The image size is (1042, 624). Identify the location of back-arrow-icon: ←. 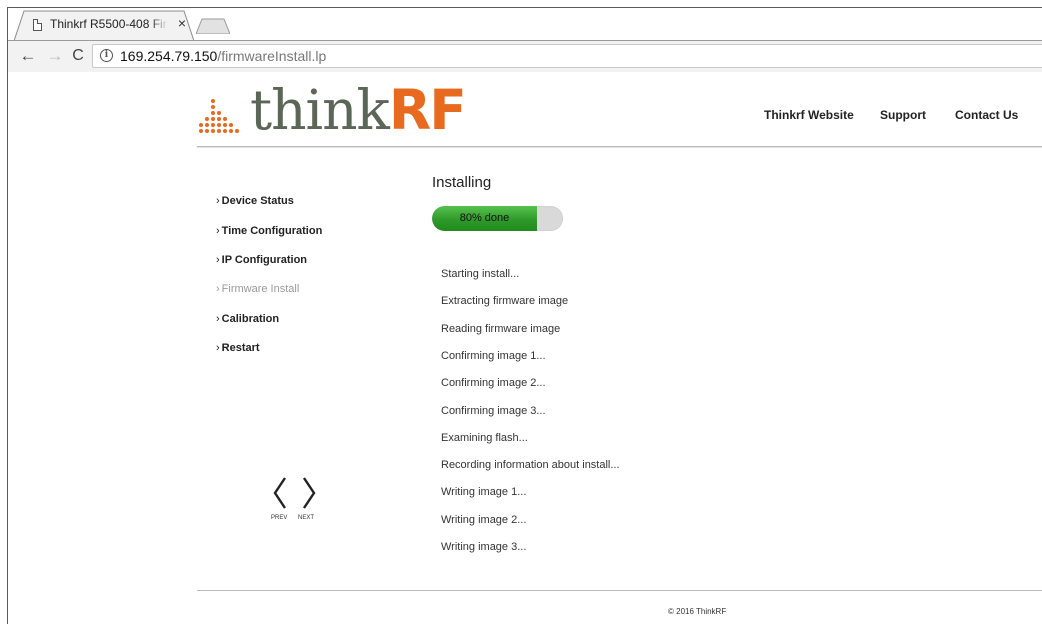
(28, 56).